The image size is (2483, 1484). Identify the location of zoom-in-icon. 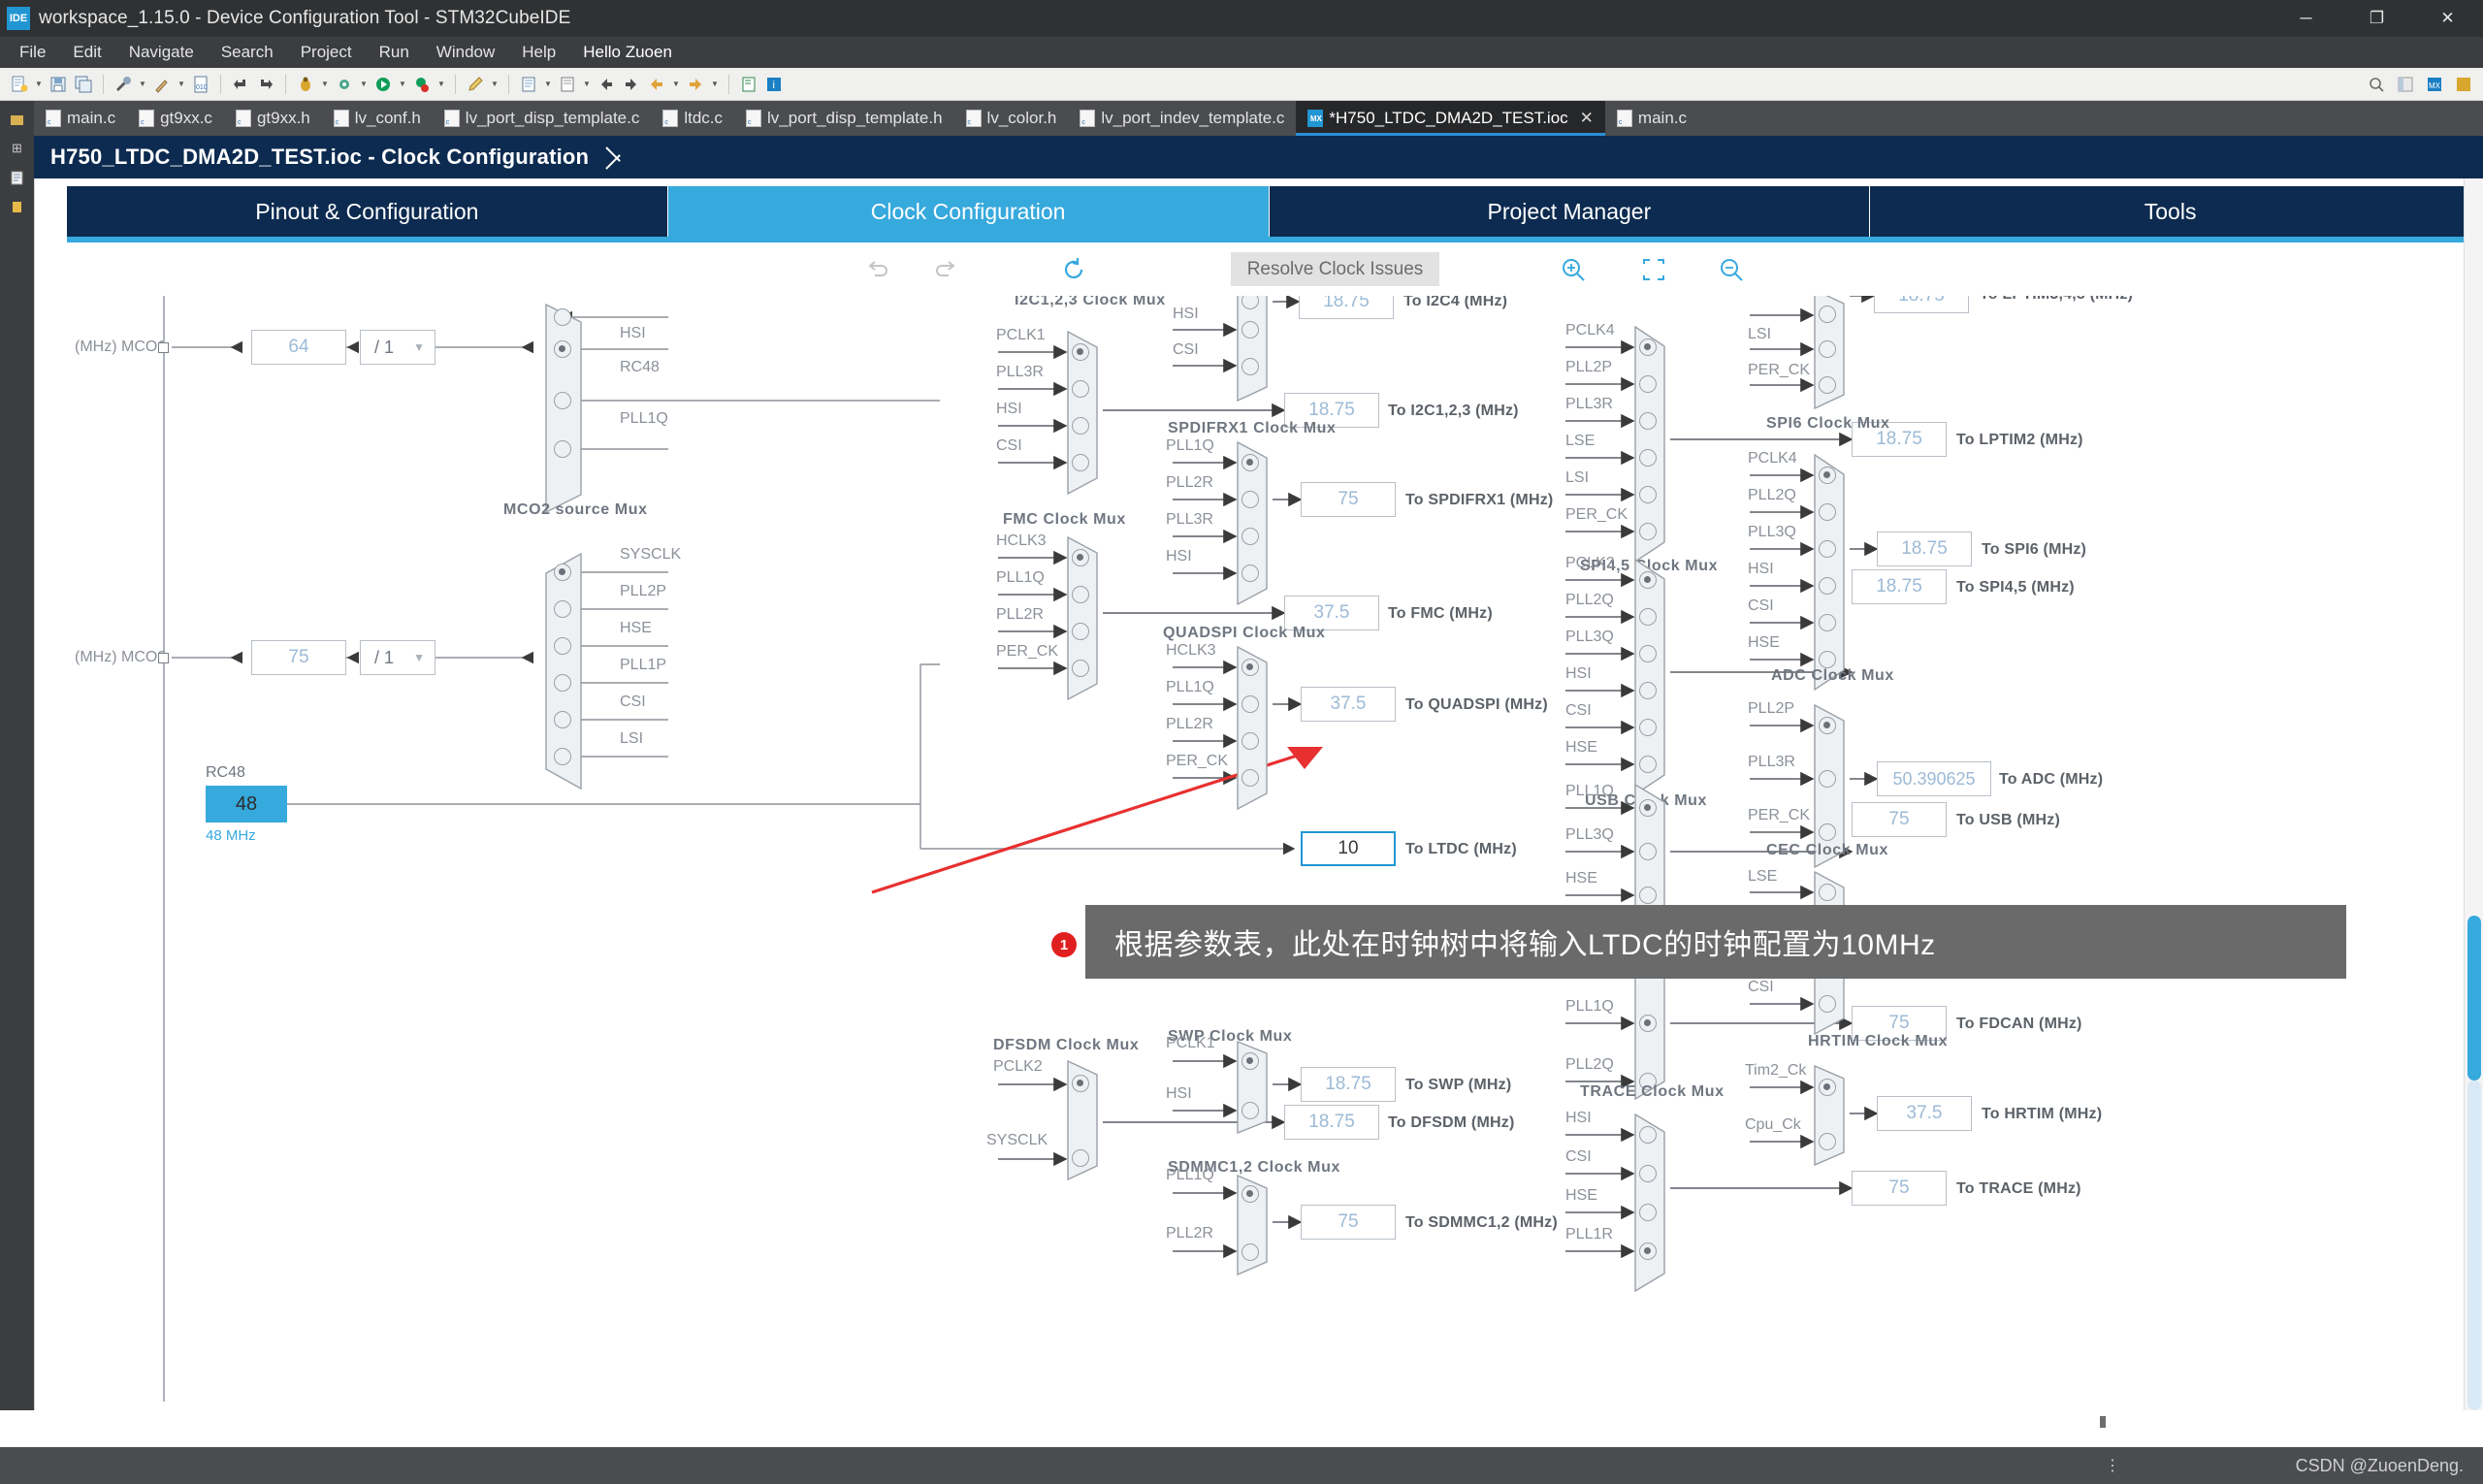
(1574, 270).